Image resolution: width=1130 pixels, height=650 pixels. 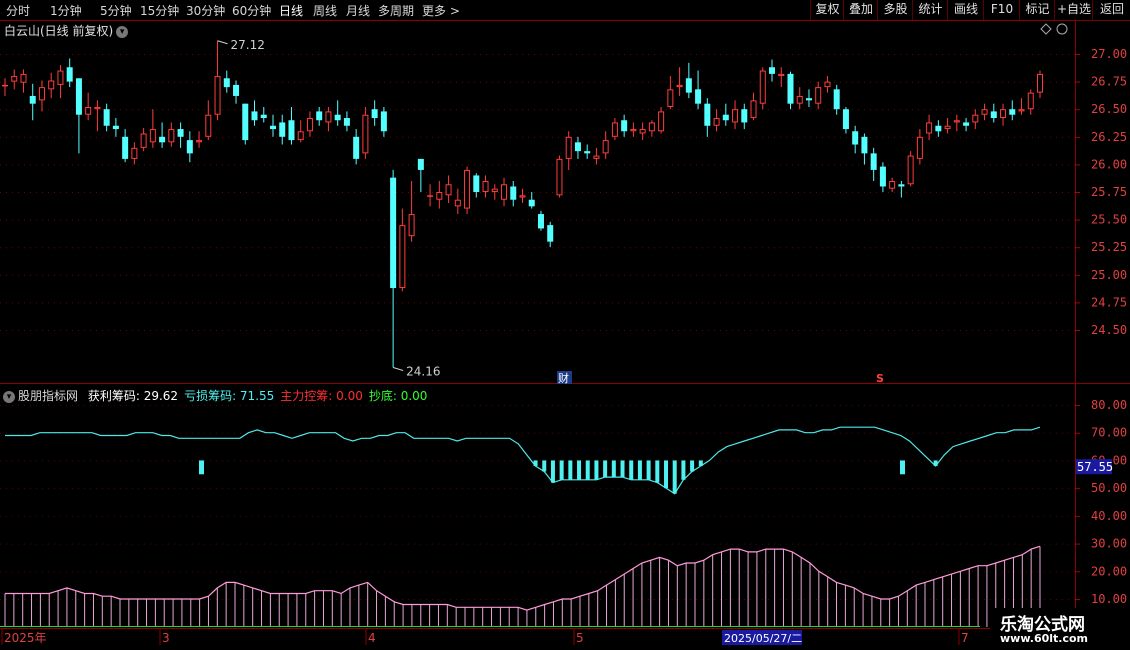 What do you see at coordinates (1109, 247) in the screenshot?
I see `price-tick-label: 25.25` at bounding box center [1109, 247].